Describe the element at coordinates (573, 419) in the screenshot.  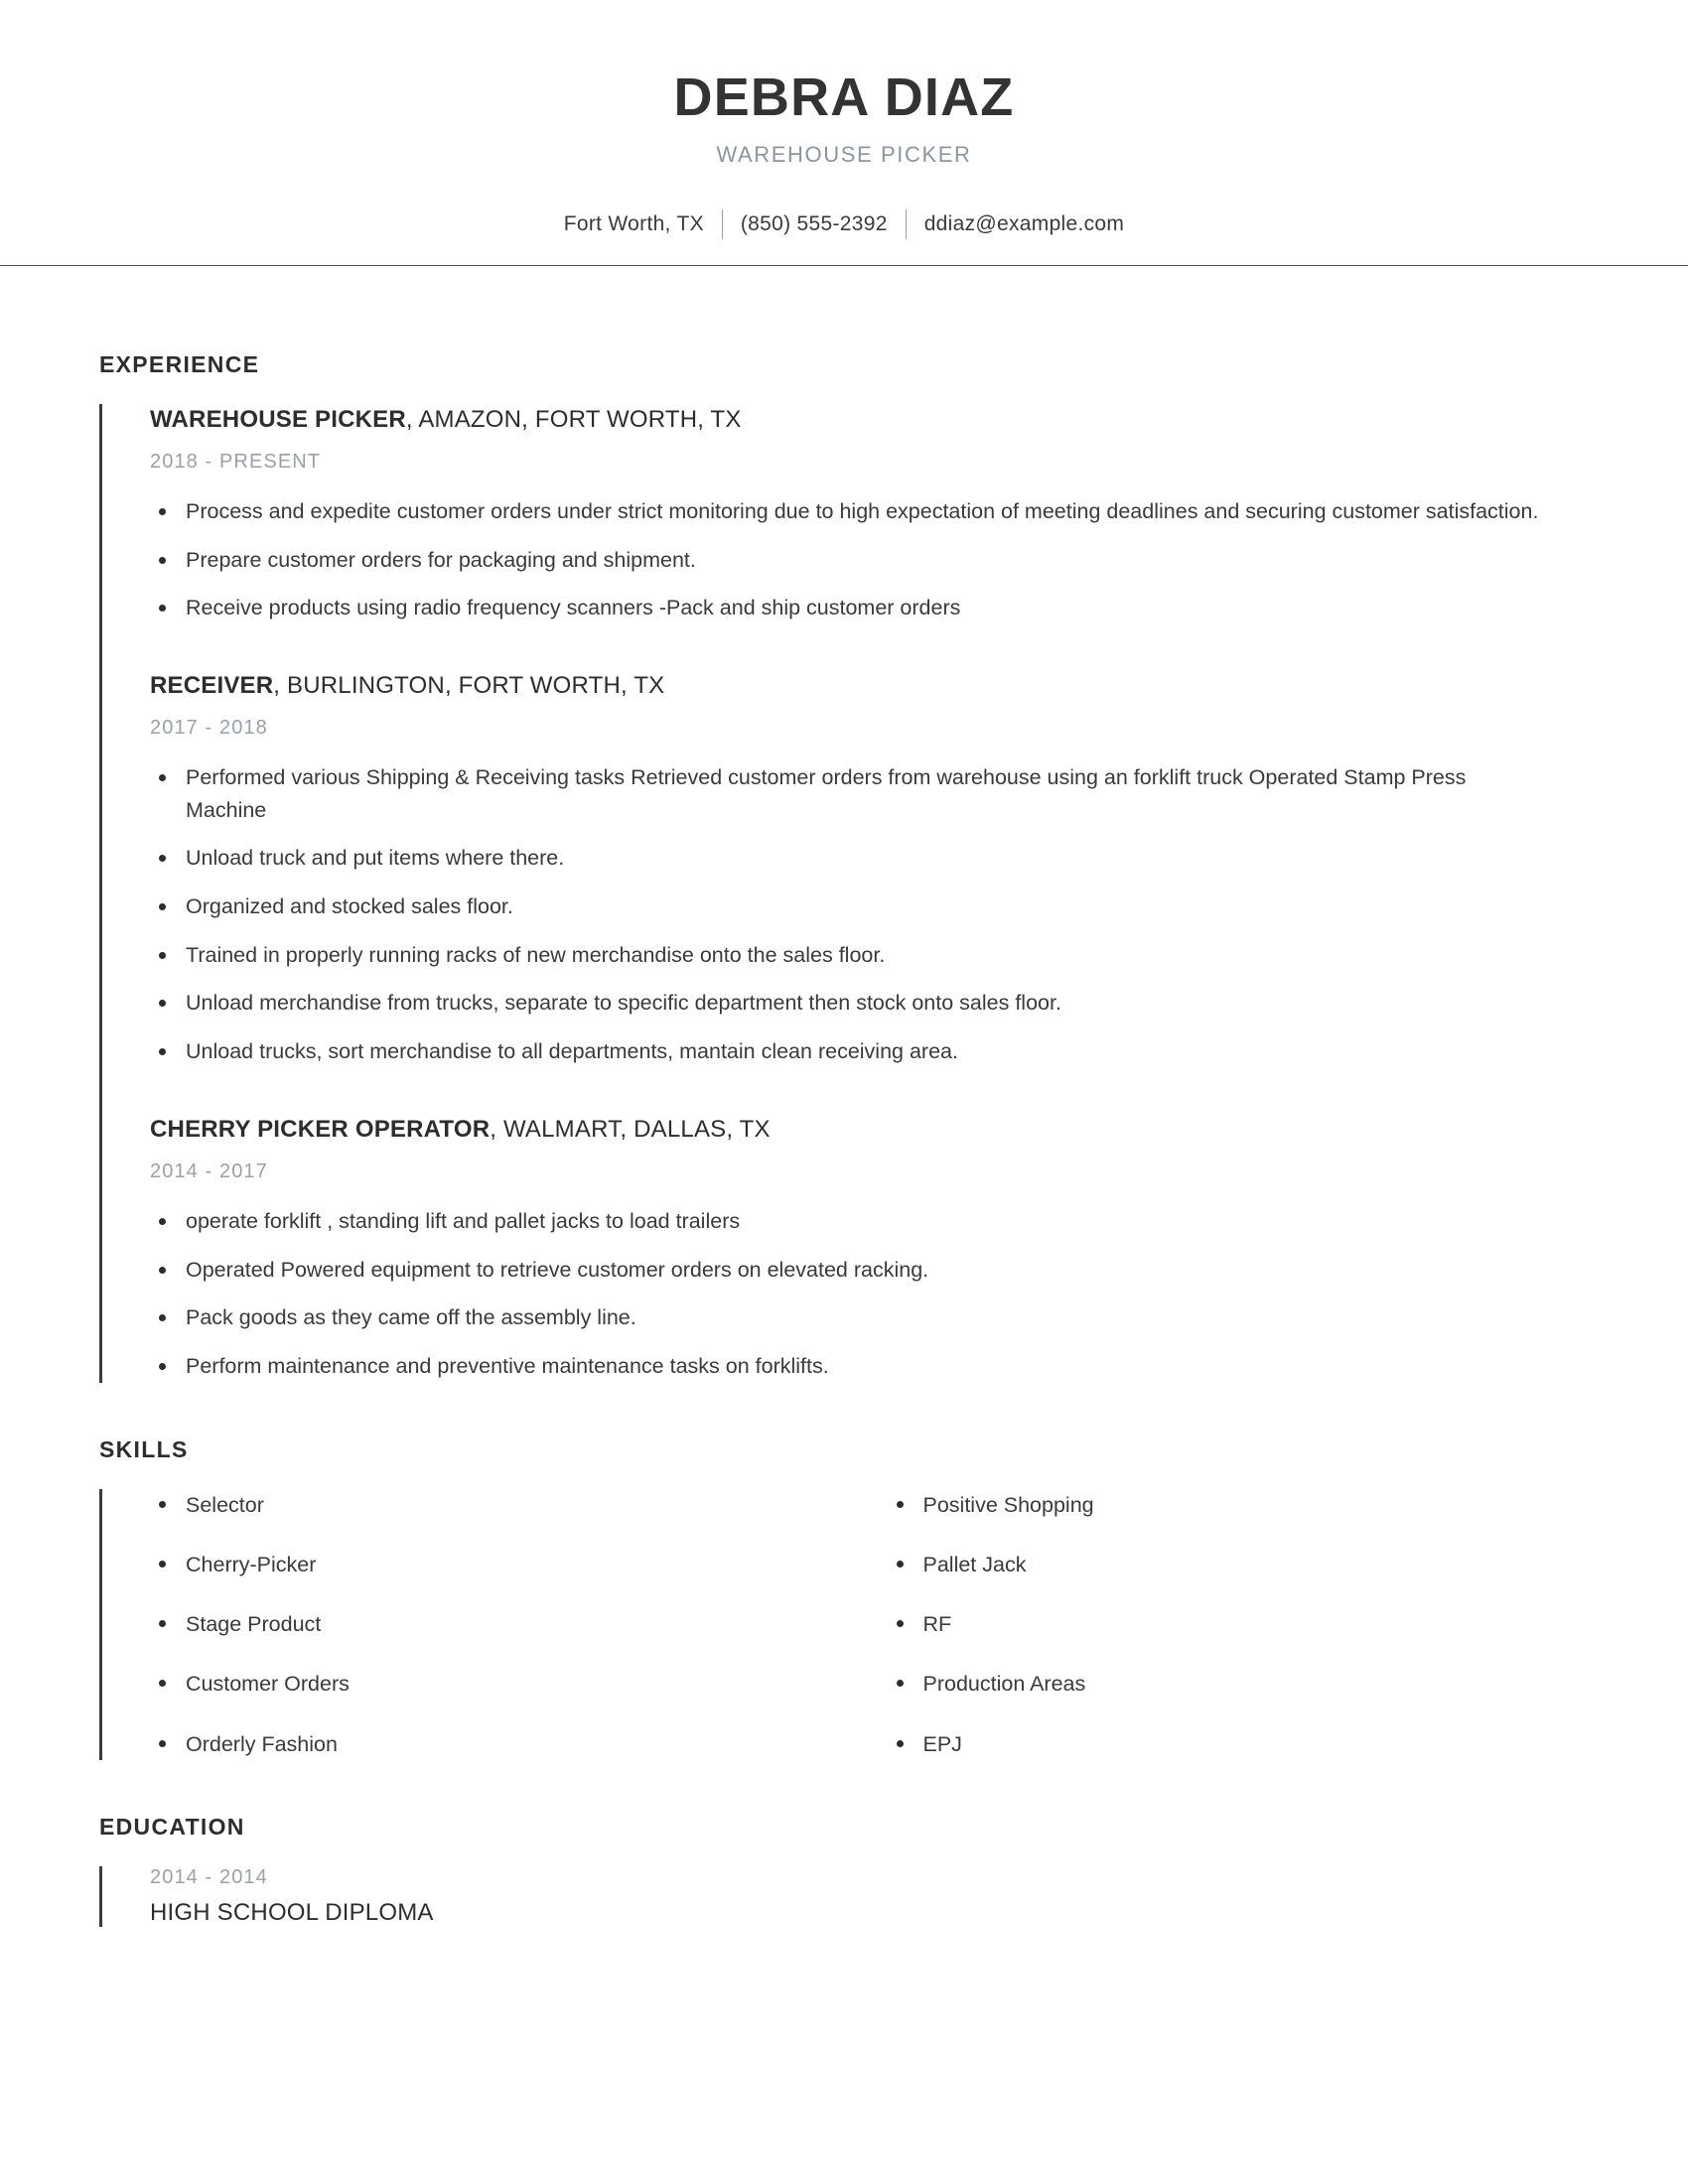
I see `job-company-location: , AMAZON, FORT WORTH, TX` at that location.